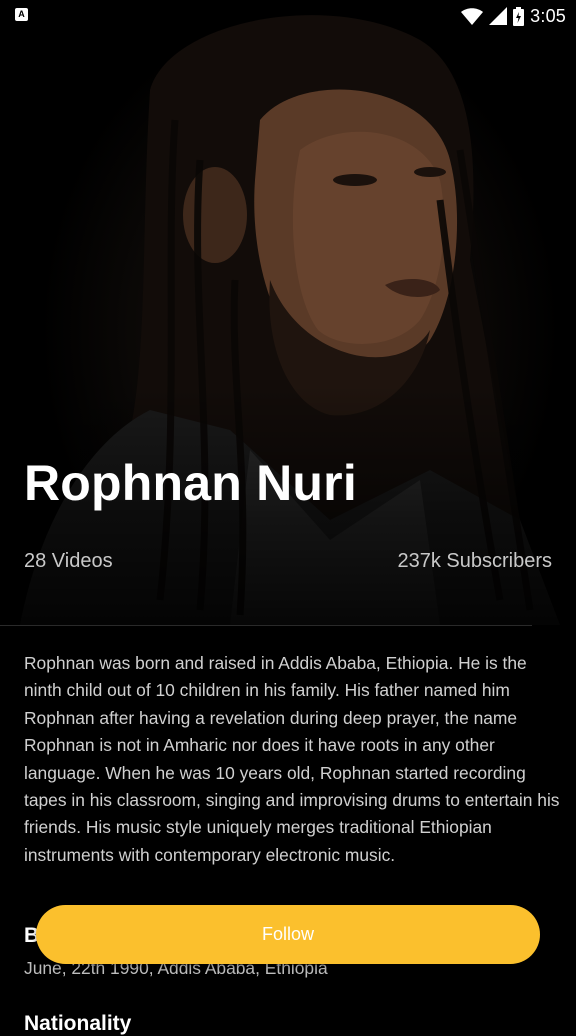 The height and width of the screenshot is (1036, 576). Describe the element at coordinates (474, 561) in the screenshot. I see `subscribers-count: 237k Subscribers` at that location.